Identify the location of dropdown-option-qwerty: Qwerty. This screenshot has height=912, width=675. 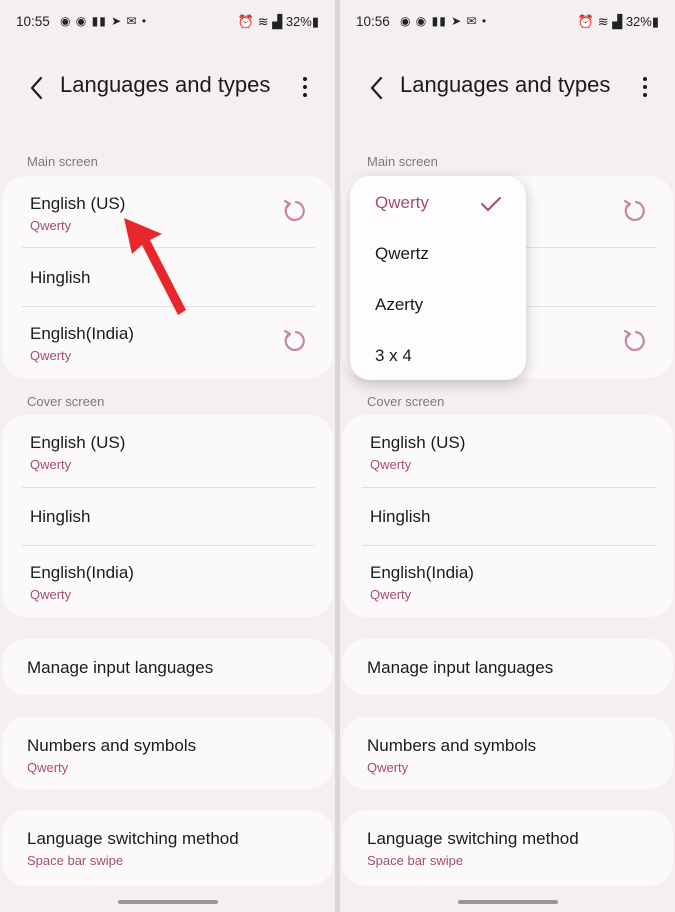
(402, 203).